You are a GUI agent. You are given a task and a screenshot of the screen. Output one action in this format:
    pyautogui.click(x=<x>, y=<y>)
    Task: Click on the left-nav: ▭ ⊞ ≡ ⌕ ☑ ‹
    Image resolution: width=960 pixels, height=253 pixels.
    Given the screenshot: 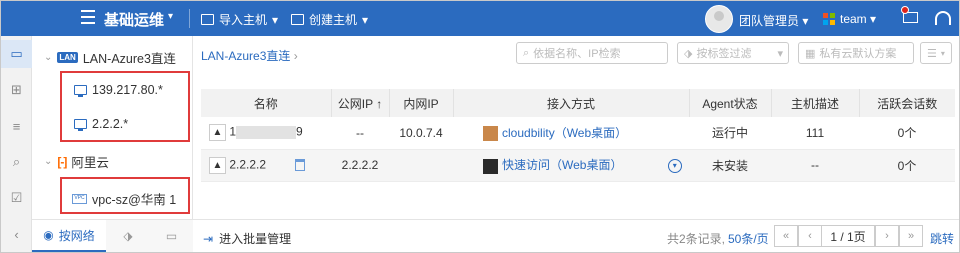 What is the action you would take?
    pyautogui.click(x=16, y=144)
    